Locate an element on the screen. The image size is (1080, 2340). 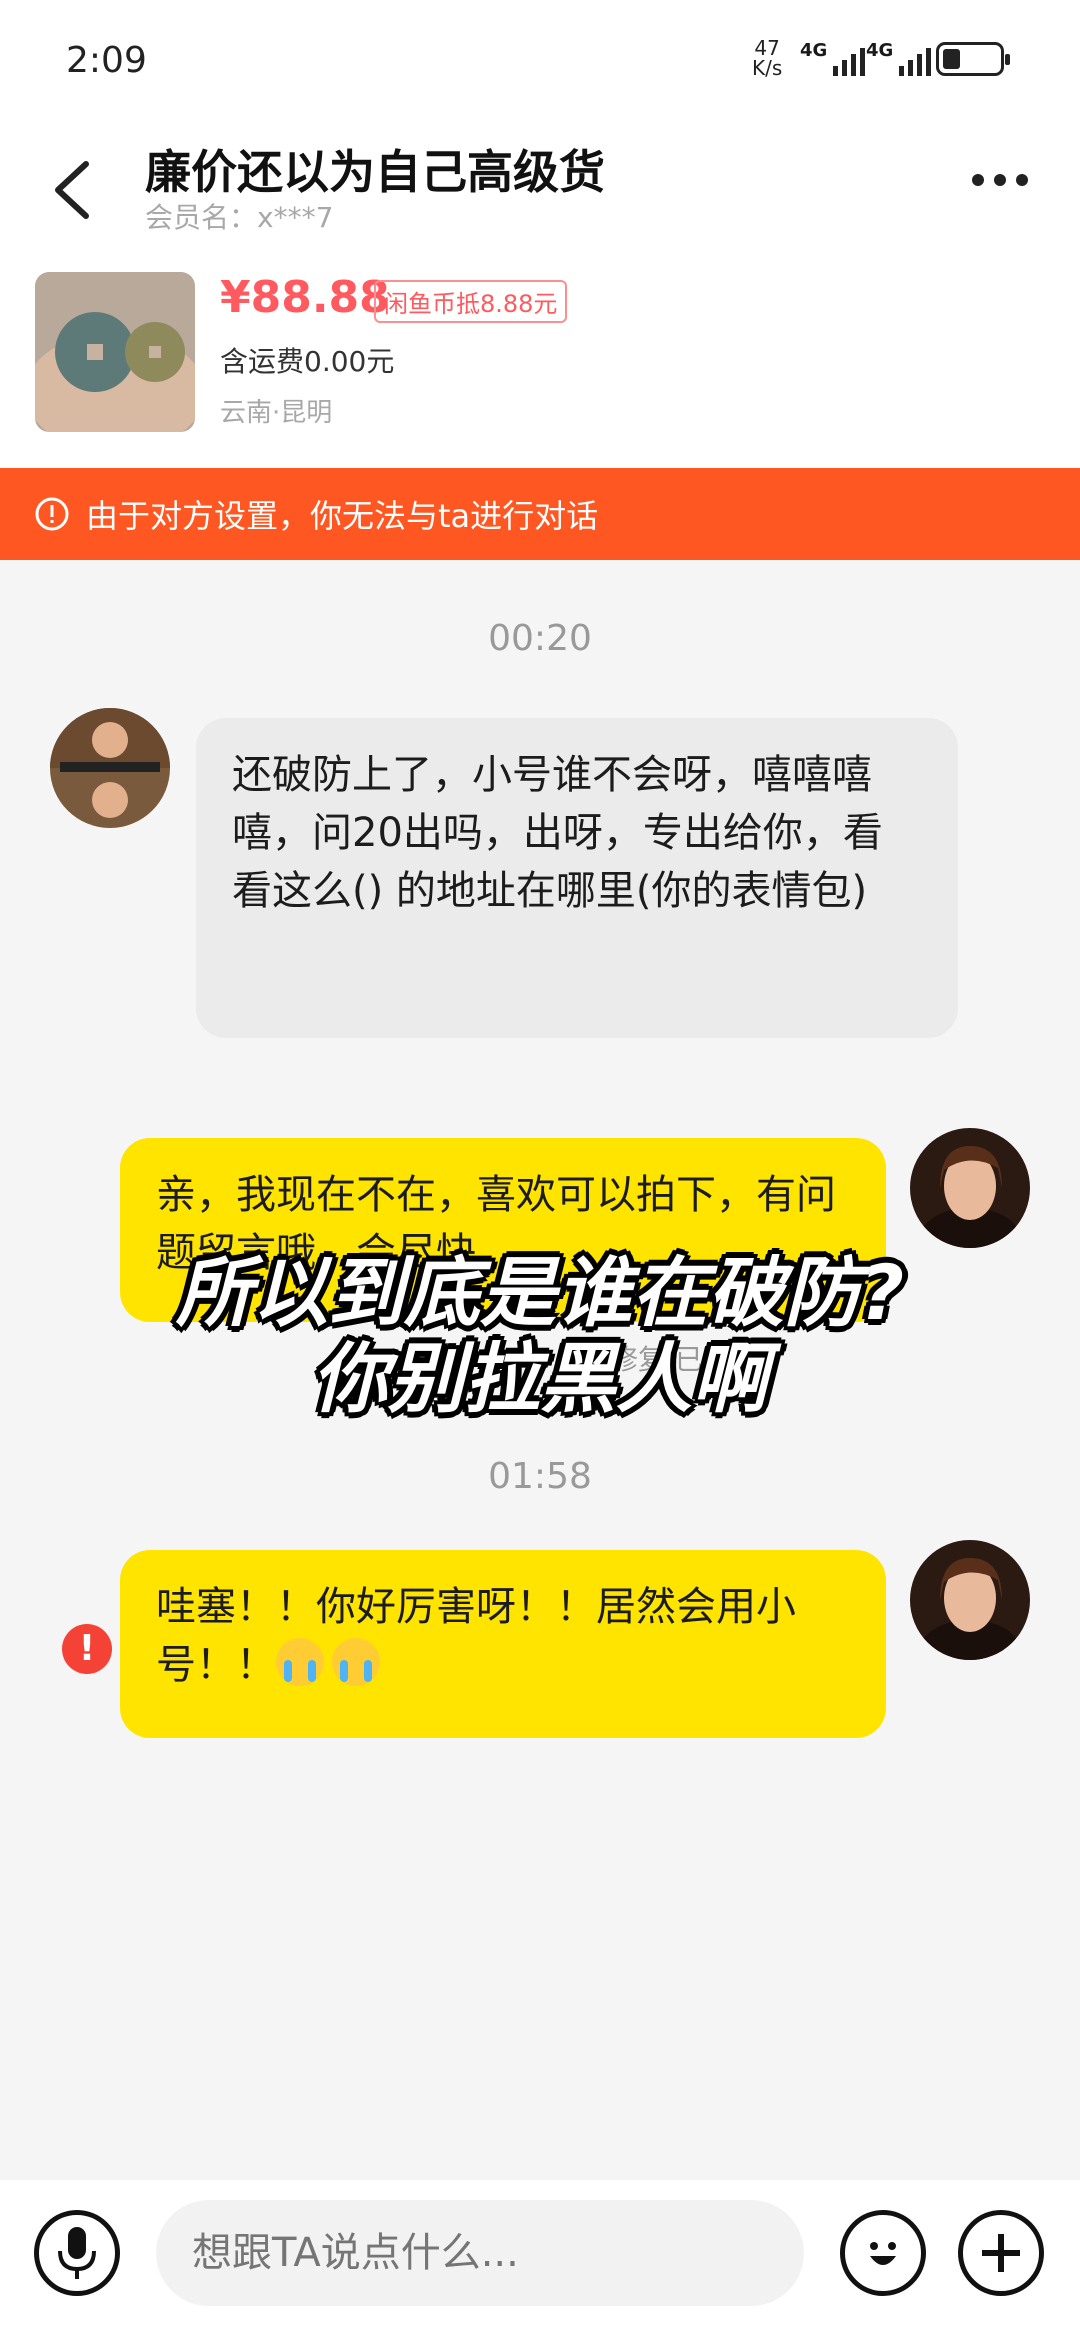
net-speed: 47 K/s is located at coordinates (767, 58).